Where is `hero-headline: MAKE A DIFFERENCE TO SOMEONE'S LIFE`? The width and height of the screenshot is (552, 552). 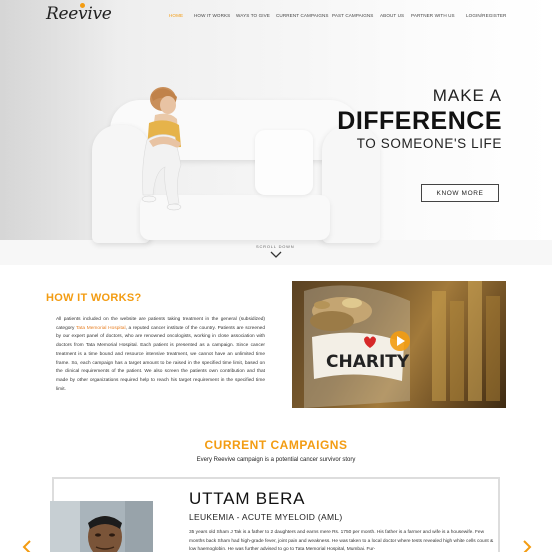 hero-headline: MAKE A DIFFERENCE TO SOMEONE'S LIFE is located at coordinates (416, 118).